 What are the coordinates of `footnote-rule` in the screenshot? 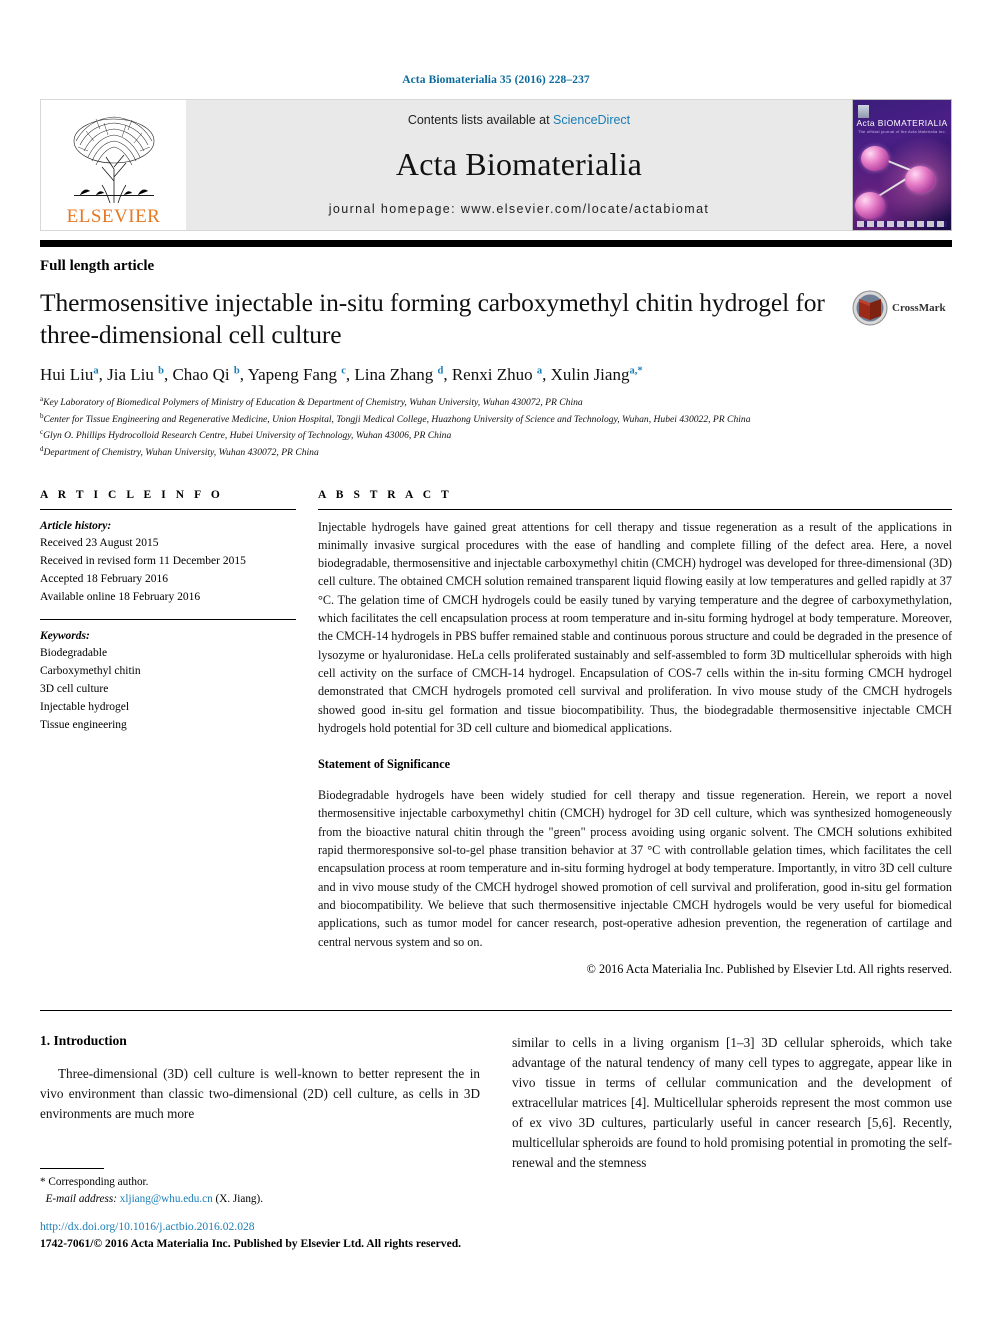 It's located at (72, 1168).